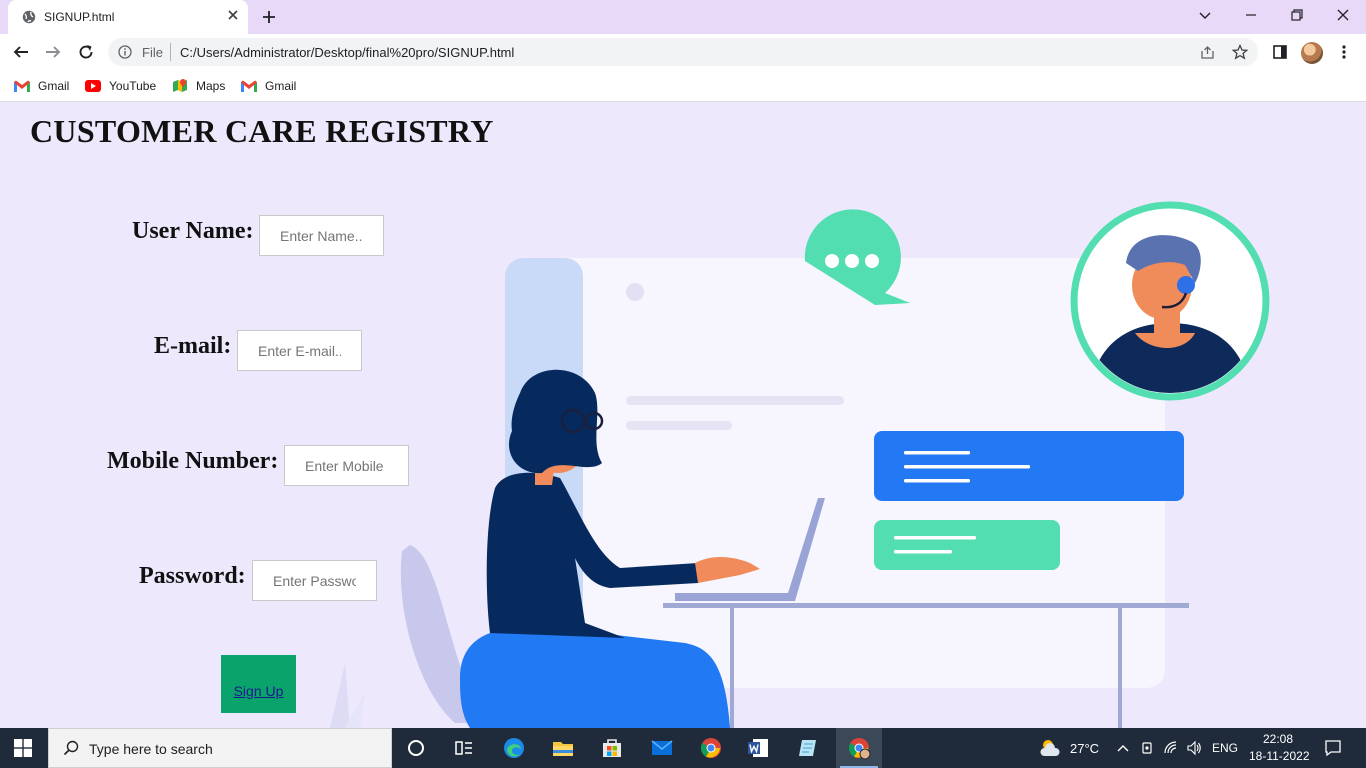 This screenshot has width=1366, height=768. What do you see at coordinates (1344, 52) in the screenshot?
I see `menu-kebab-icon` at bounding box center [1344, 52].